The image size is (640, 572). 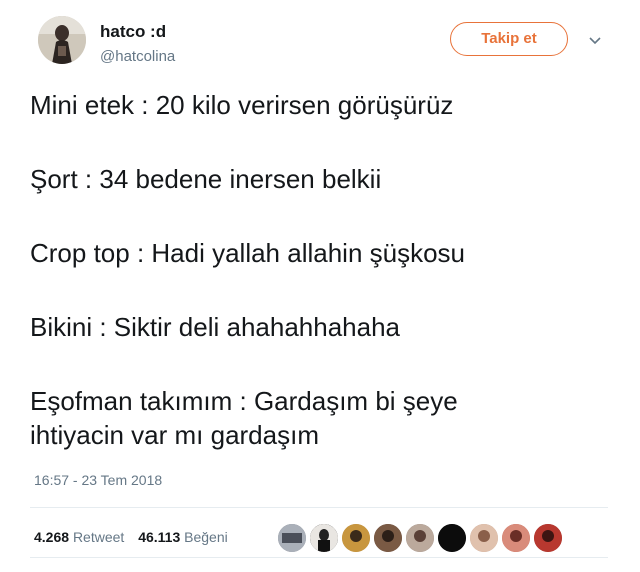 What do you see at coordinates (98, 480) in the screenshot?
I see `tweet-timestamp: 16:57 - 23 Tem 2018` at bounding box center [98, 480].